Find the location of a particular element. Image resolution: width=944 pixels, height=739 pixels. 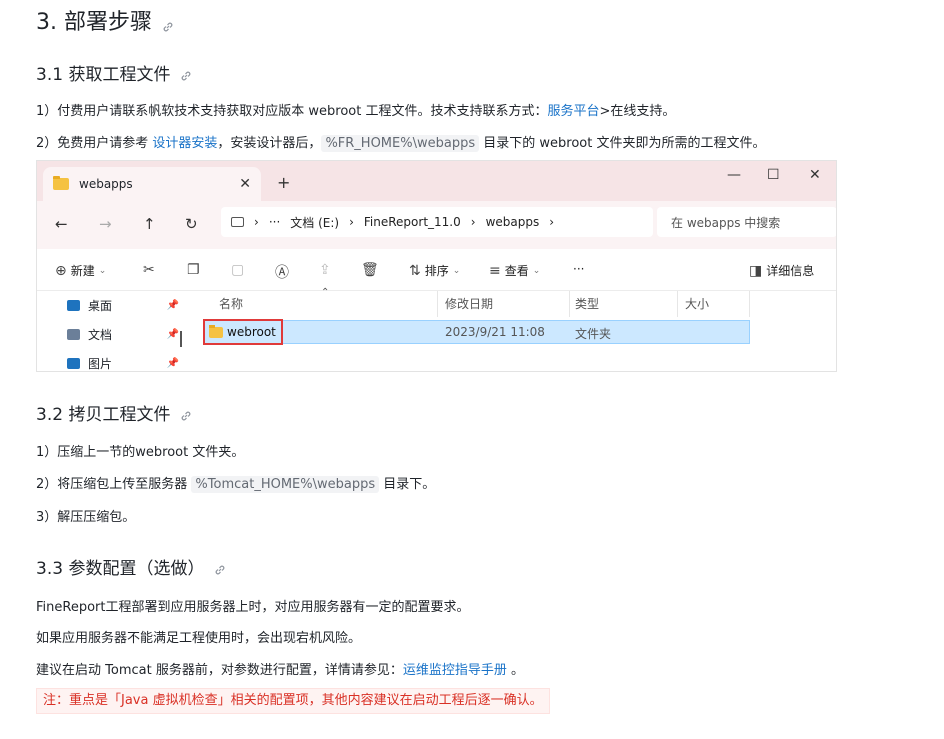

up-button: ↑ is located at coordinates (149, 224).